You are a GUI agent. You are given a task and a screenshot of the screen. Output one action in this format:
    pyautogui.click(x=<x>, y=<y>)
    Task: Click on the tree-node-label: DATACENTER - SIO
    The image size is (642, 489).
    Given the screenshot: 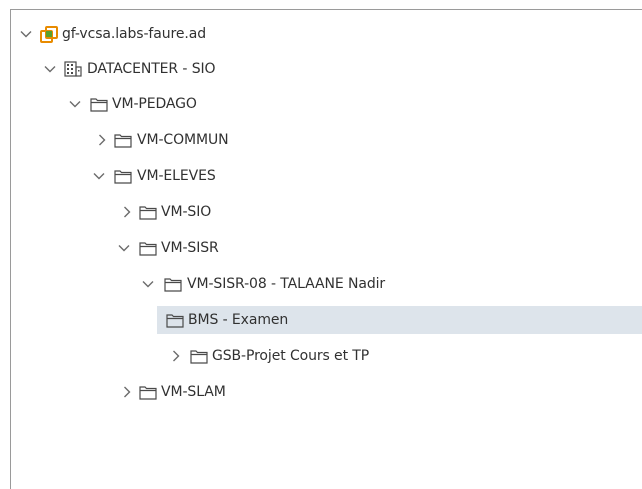 What is the action you would take?
    pyautogui.click(x=151, y=69)
    